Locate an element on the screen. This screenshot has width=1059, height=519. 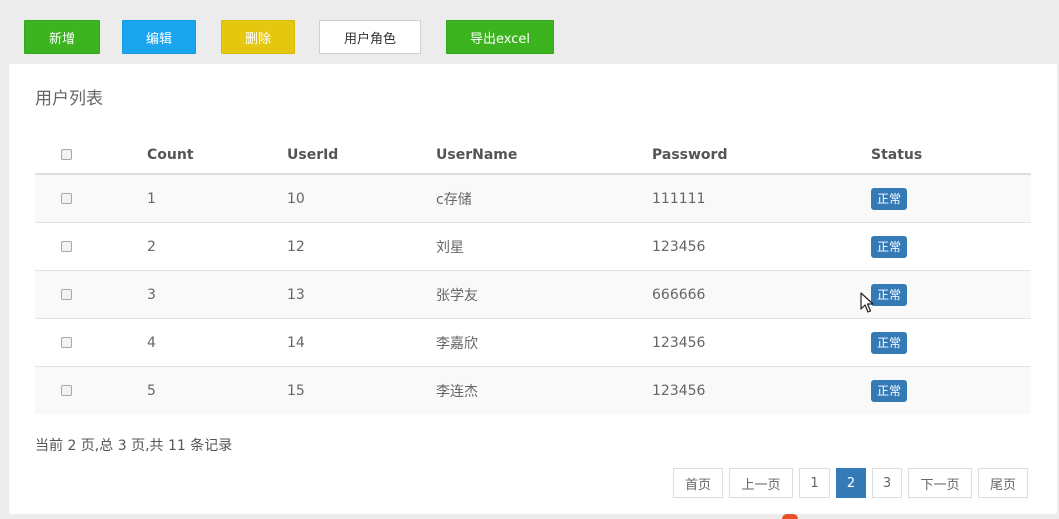
delete-button: 删除 is located at coordinates (258, 37).